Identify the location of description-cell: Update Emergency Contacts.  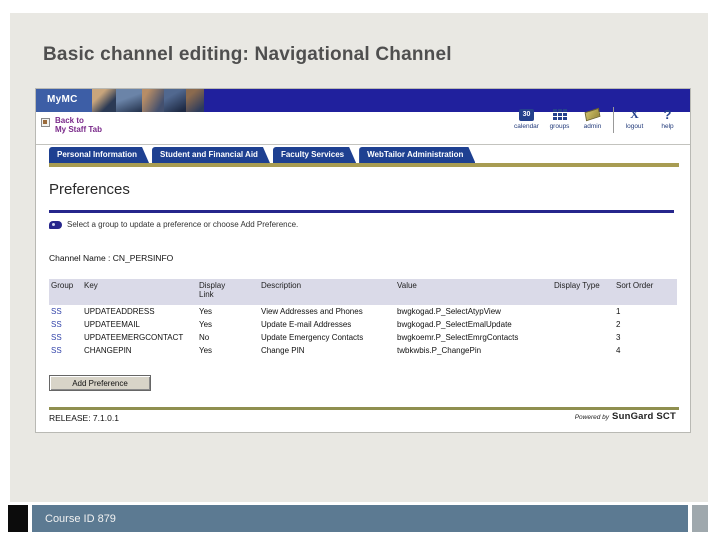
(312, 337).